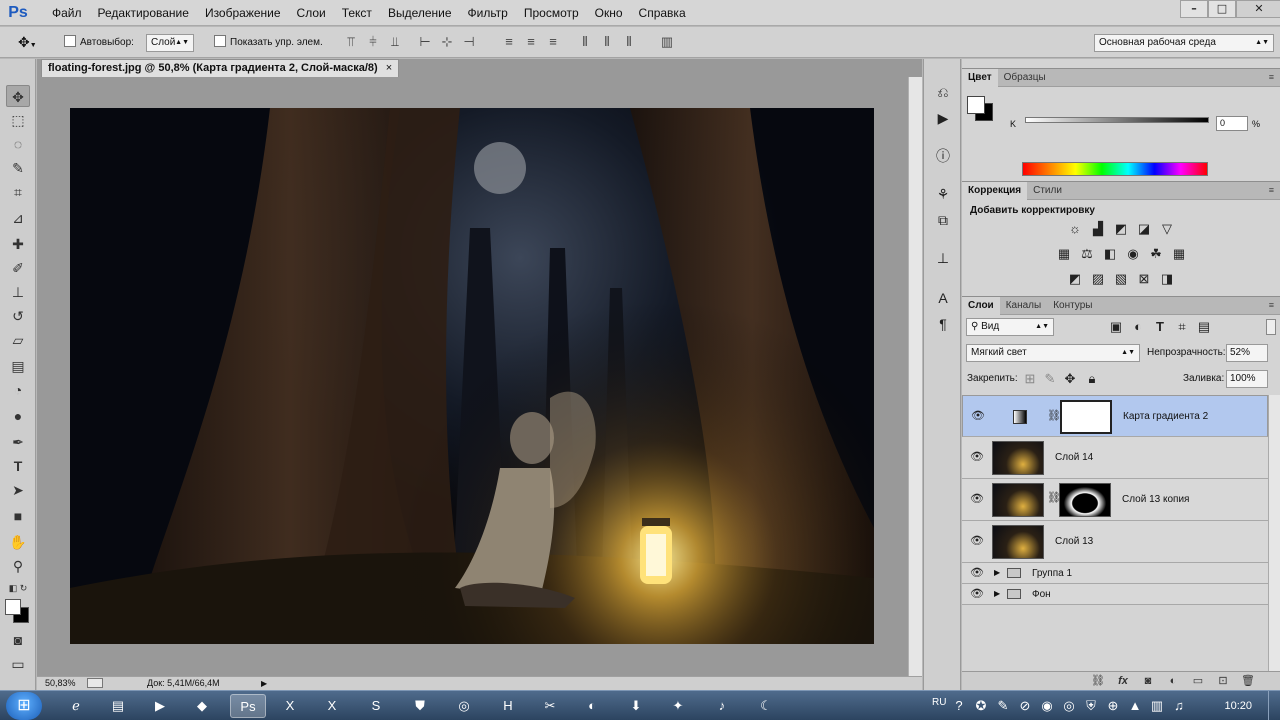  I want to click on language-indicator: RU, so click(939, 702).